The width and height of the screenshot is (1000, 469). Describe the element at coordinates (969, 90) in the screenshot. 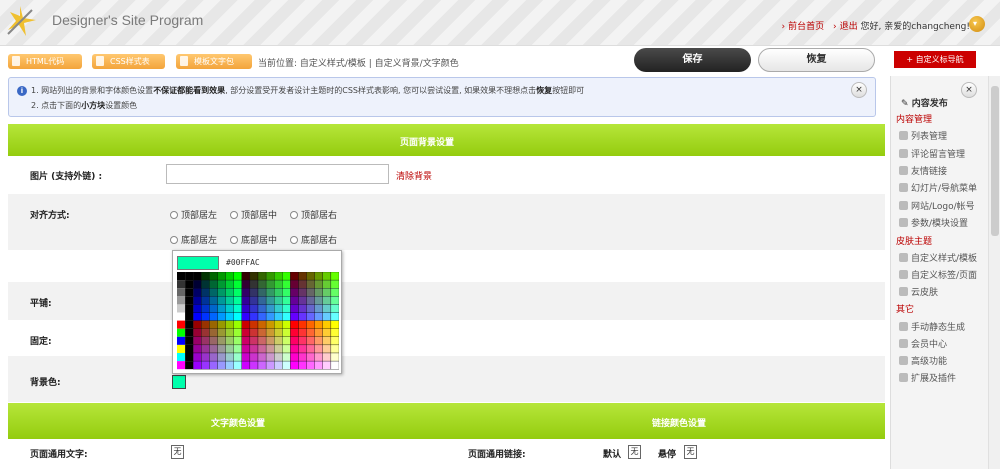

I see `sidebar-close-icon: ×` at that location.